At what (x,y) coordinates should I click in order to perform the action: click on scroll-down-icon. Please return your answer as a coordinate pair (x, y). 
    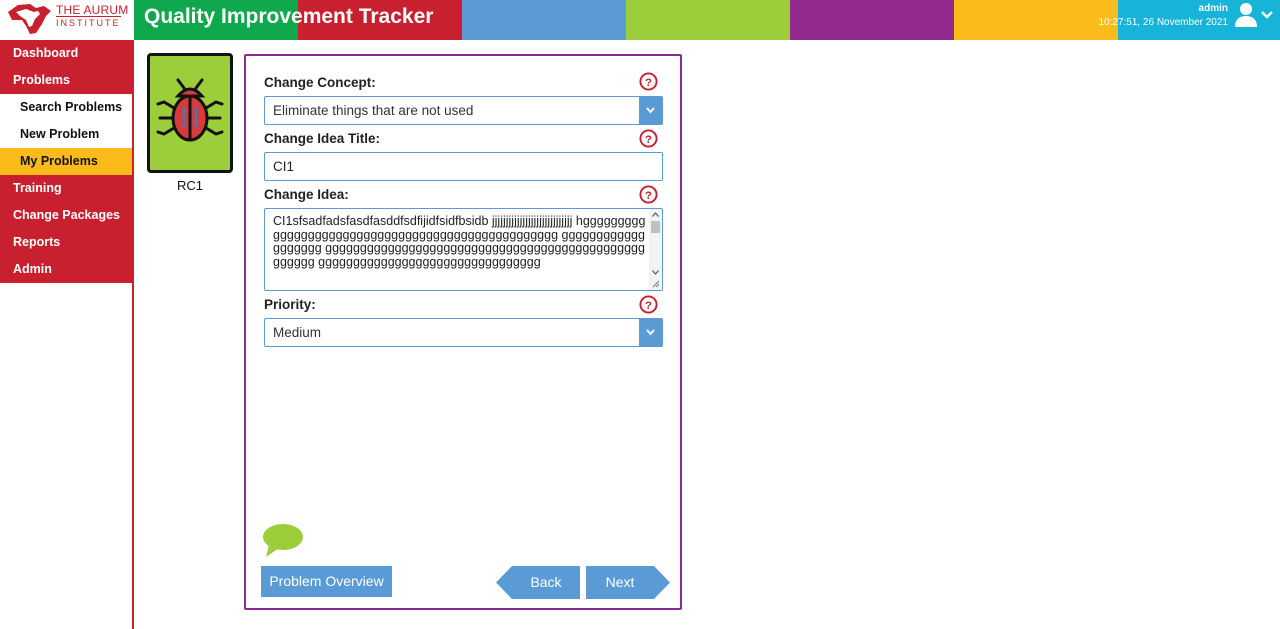
    Looking at the image, I should click on (655, 272).